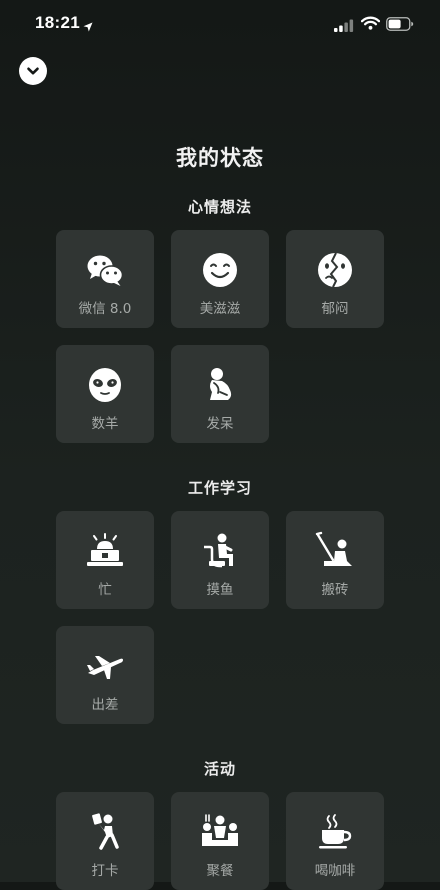 Image resolution: width=440 pixels, height=890 pixels. Describe the element at coordinates (105, 871) in the screenshot. I see `status-tile-label: 打卡` at that location.